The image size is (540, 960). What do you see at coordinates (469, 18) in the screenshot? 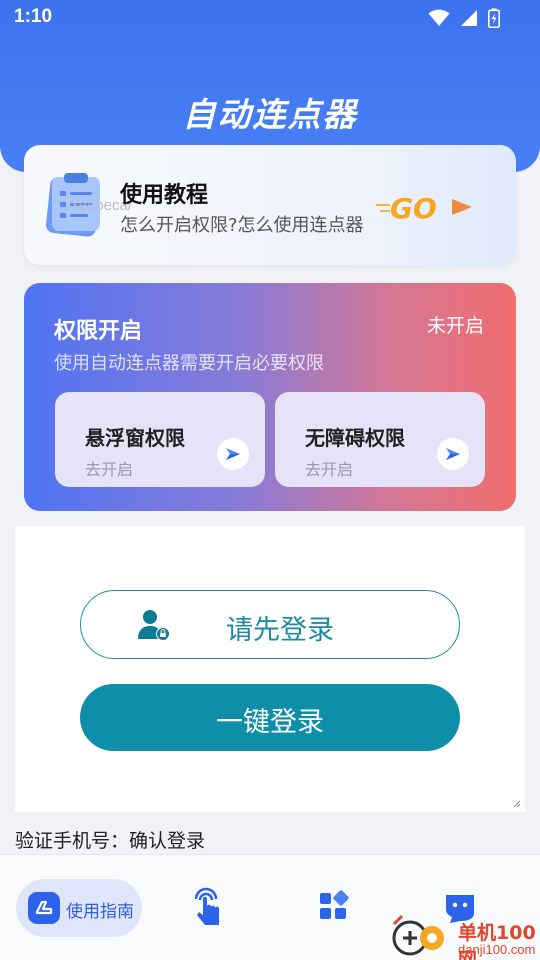
I see `signal-icon` at bounding box center [469, 18].